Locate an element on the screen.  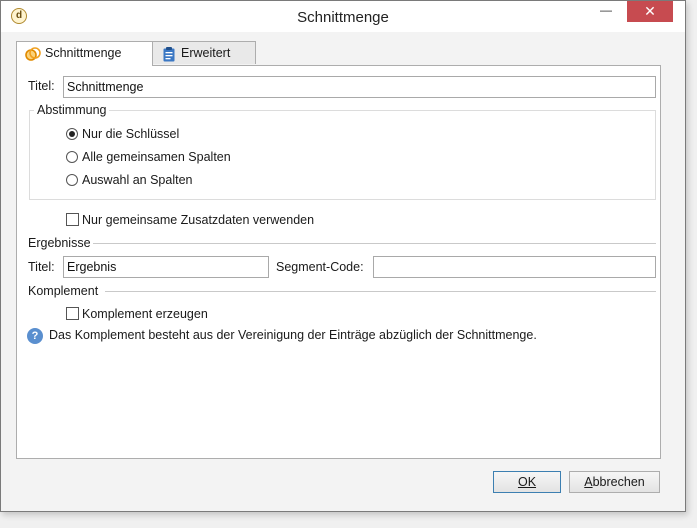
tab-erweitert-label: Erweitert is located at coordinates (206, 53).